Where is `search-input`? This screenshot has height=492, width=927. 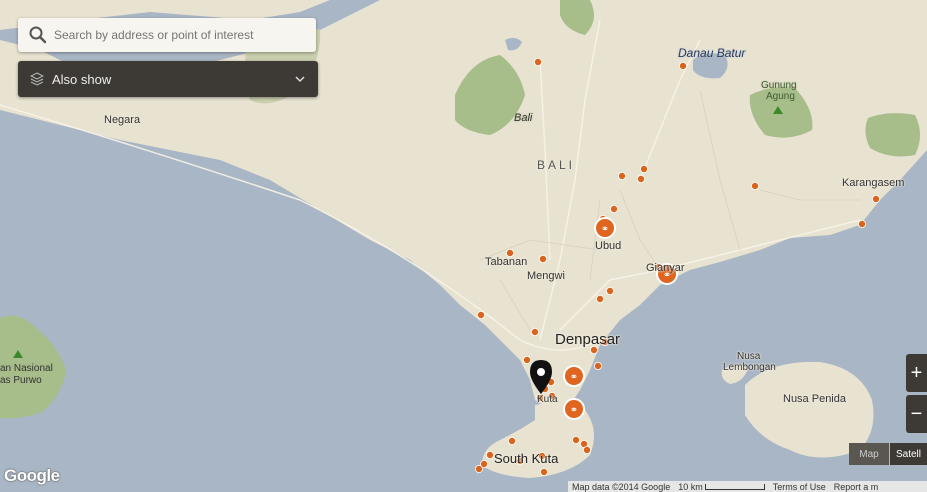 search-input is located at coordinates (179, 35).